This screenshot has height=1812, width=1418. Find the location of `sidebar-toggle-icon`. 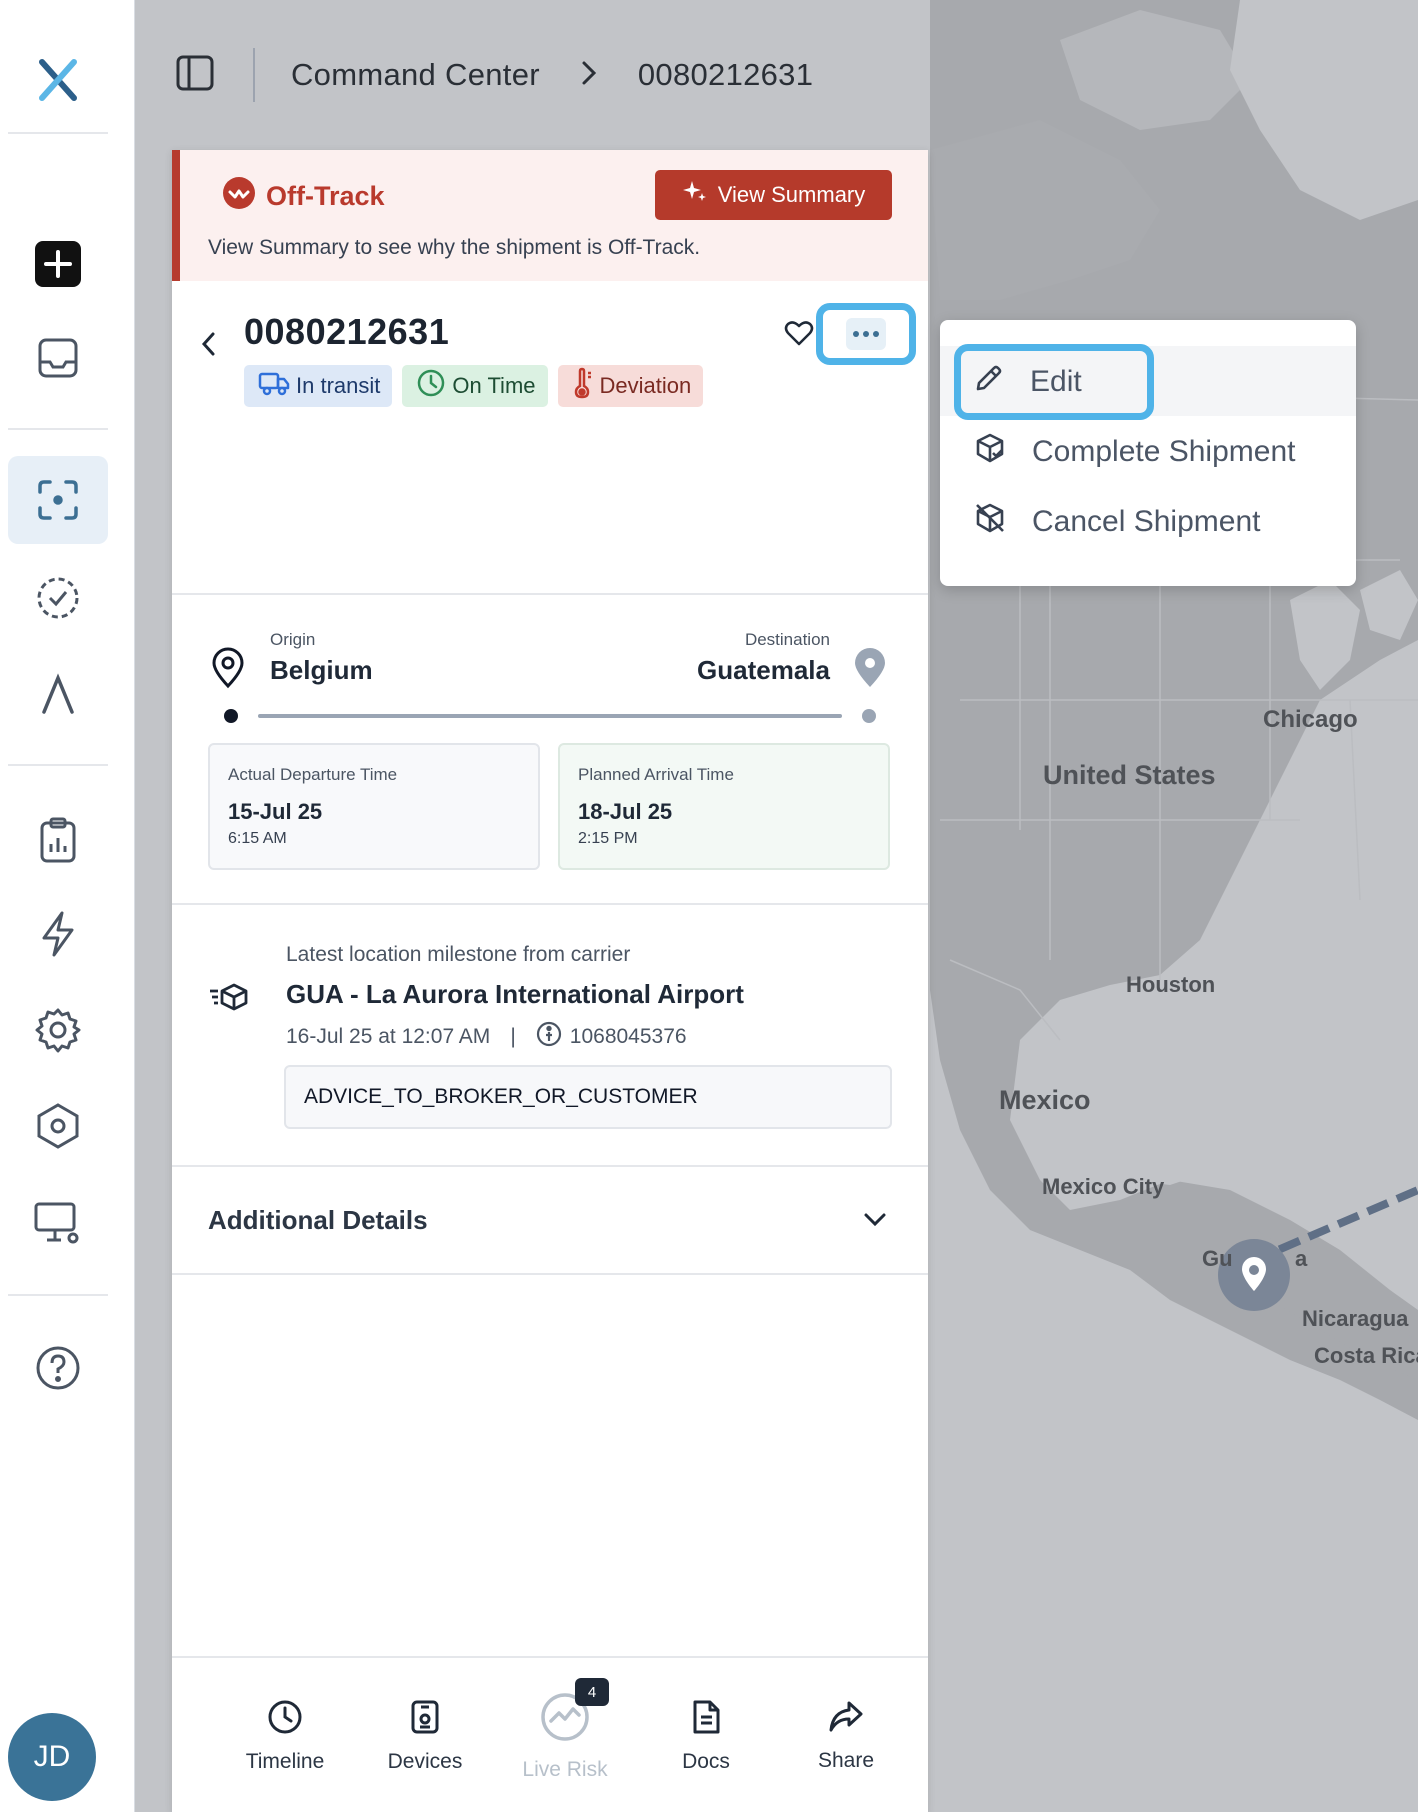

sidebar-toggle-icon is located at coordinates (195, 75).